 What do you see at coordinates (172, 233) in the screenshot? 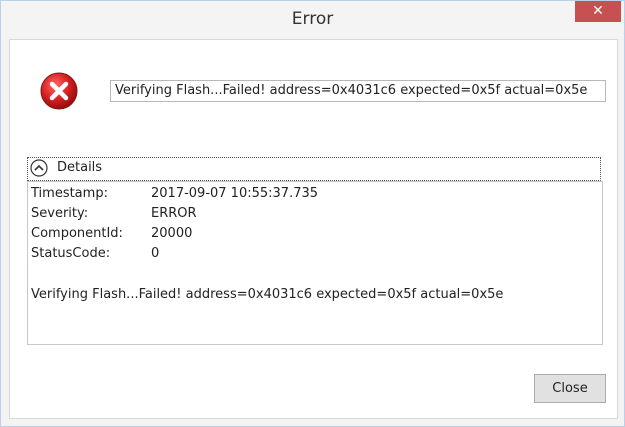
I see `detail-value: 20000` at bounding box center [172, 233].